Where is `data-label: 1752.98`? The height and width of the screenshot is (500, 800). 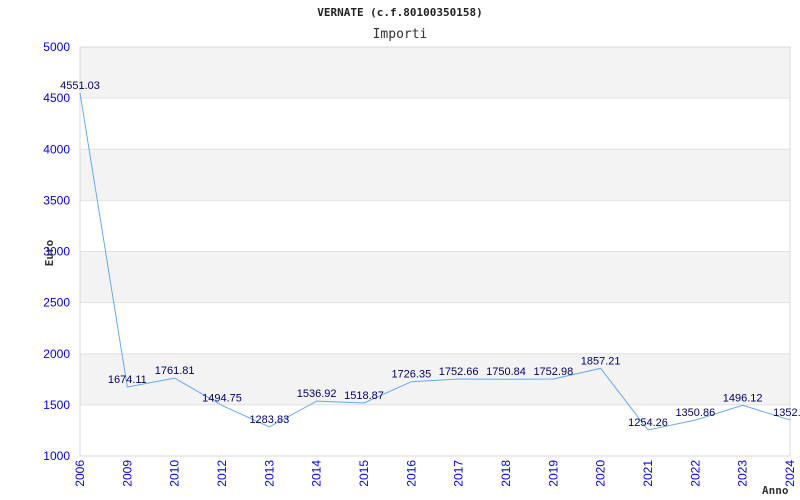 data-label: 1752.98 is located at coordinates (553, 372).